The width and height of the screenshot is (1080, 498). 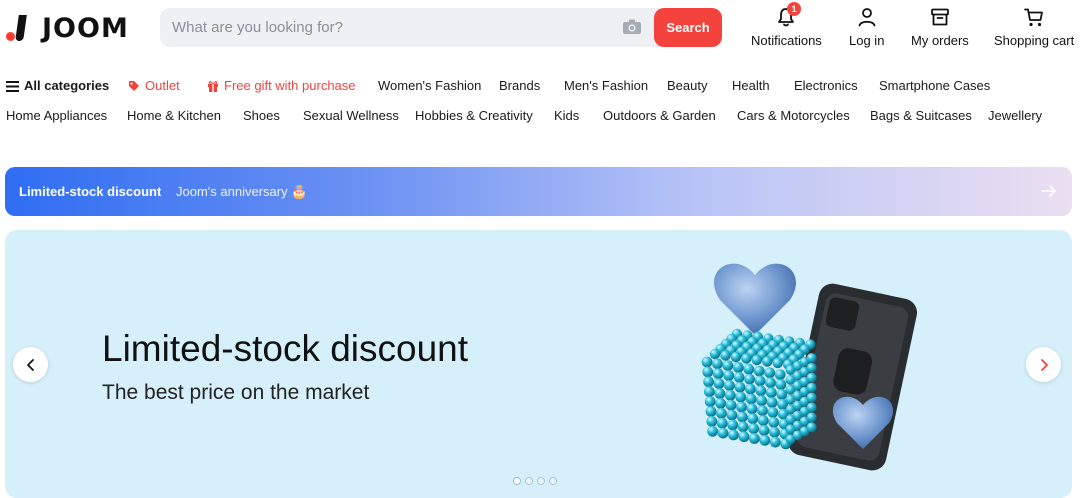 I want to click on nav-shoes: Shoes, so click(x=261, y=115).